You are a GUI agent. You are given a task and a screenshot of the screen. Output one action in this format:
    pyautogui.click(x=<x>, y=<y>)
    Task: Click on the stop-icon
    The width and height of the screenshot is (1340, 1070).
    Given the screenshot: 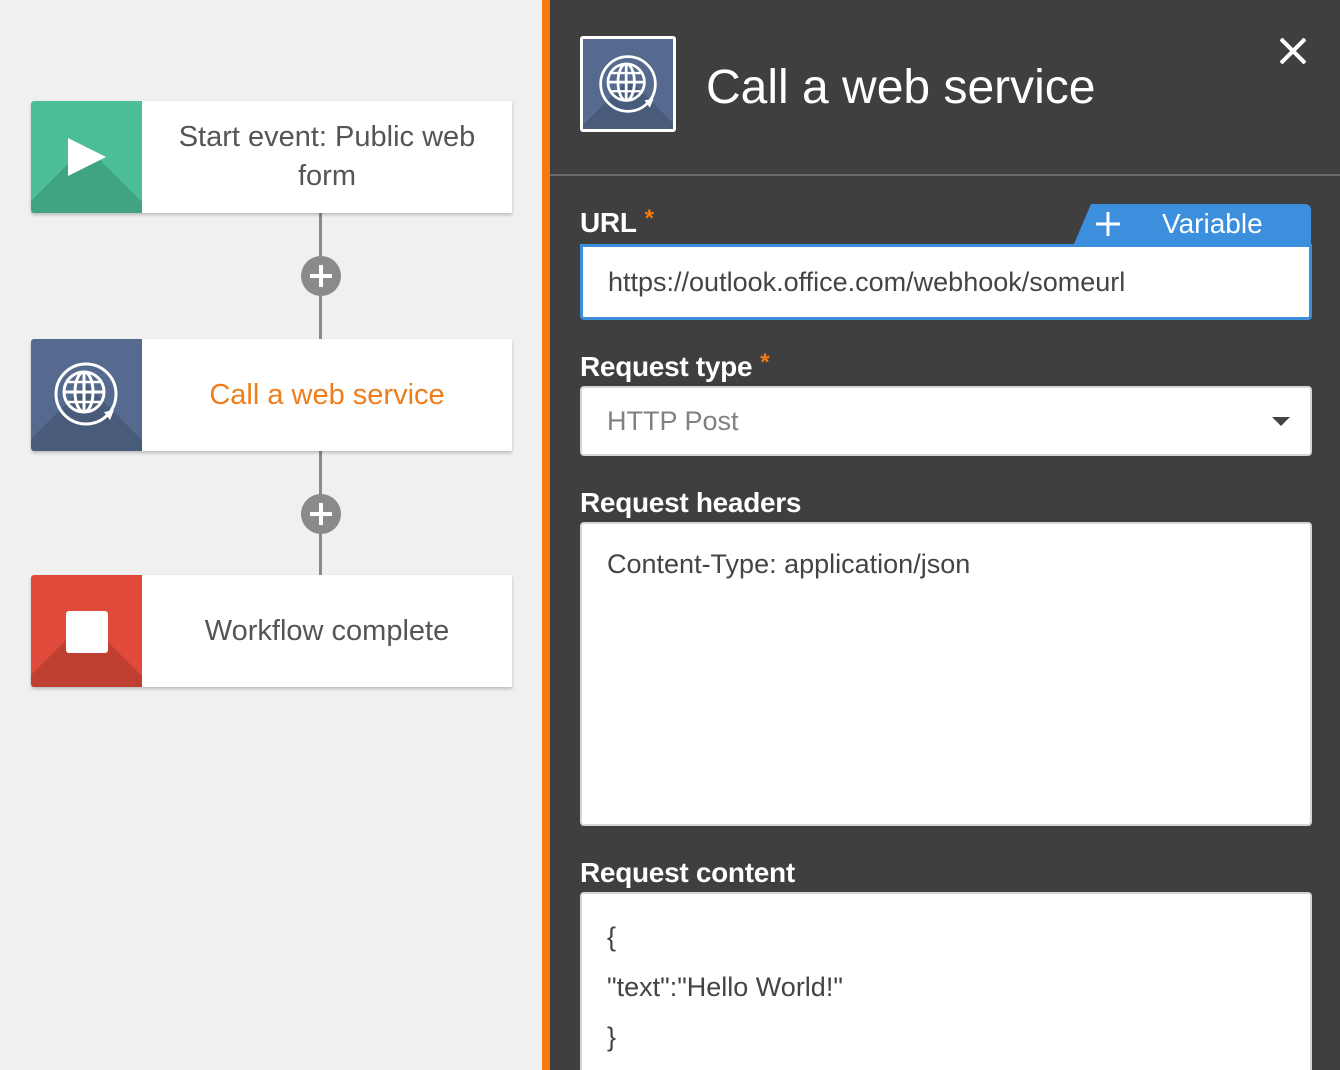 What is the action you would take?
    pyautogui.click(x=87, y=632)
    